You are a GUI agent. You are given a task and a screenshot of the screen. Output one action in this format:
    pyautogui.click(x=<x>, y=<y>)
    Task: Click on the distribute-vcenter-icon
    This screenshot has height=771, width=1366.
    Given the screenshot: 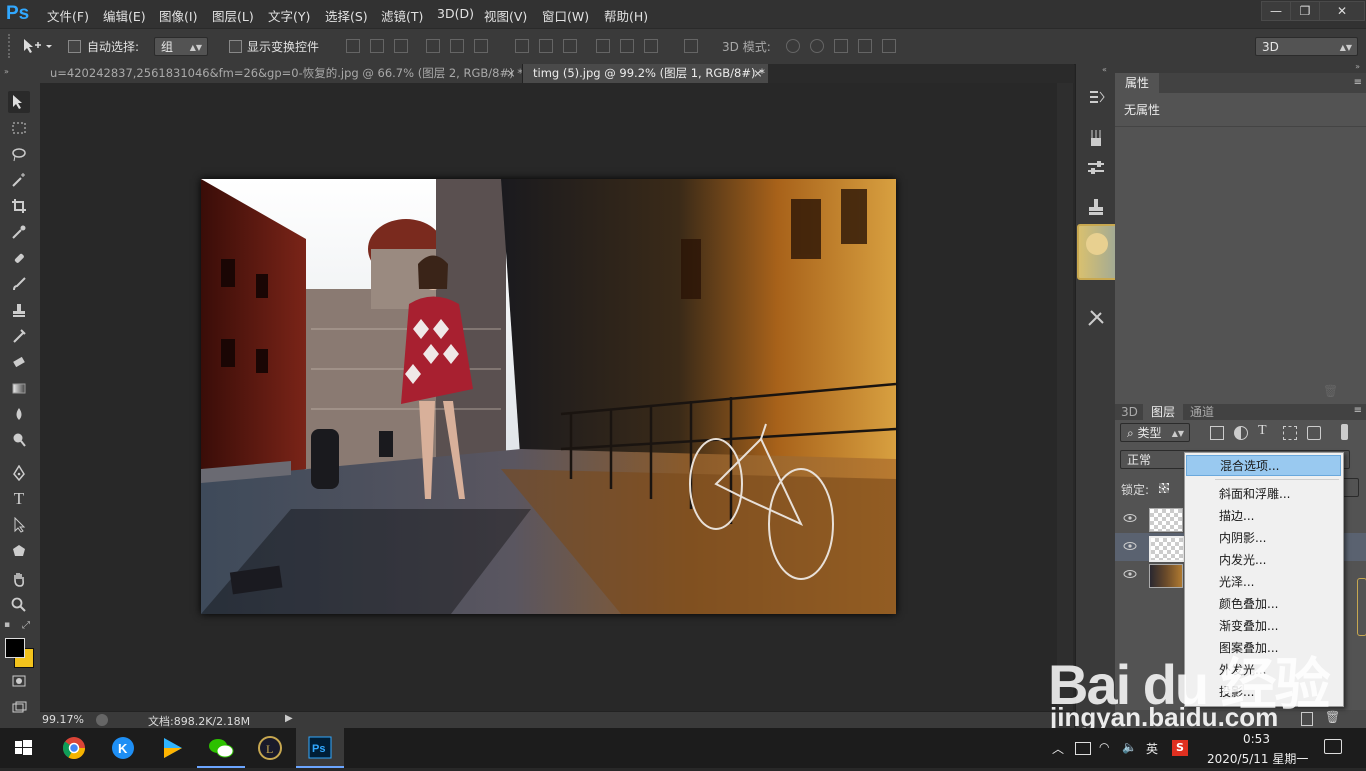 What is the action you would take?
    pyautogui.click(x=546, y=46)
    